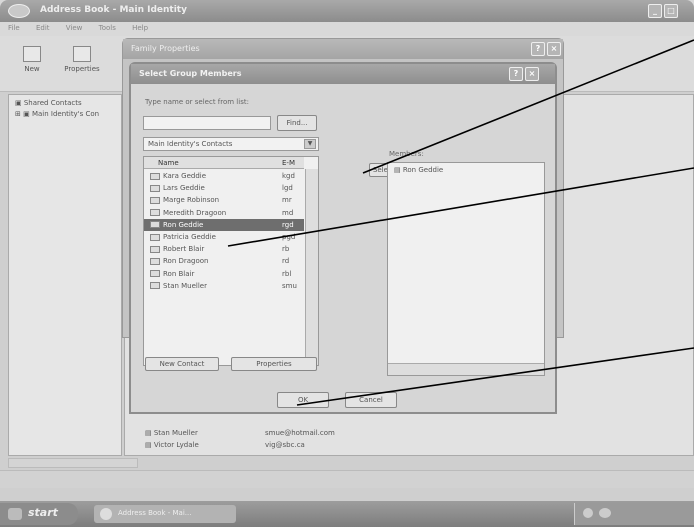  What do you see at coordinates (495, 376) in the screenshot?
I see `callout-line-ok` at bounding box center [495, 376].